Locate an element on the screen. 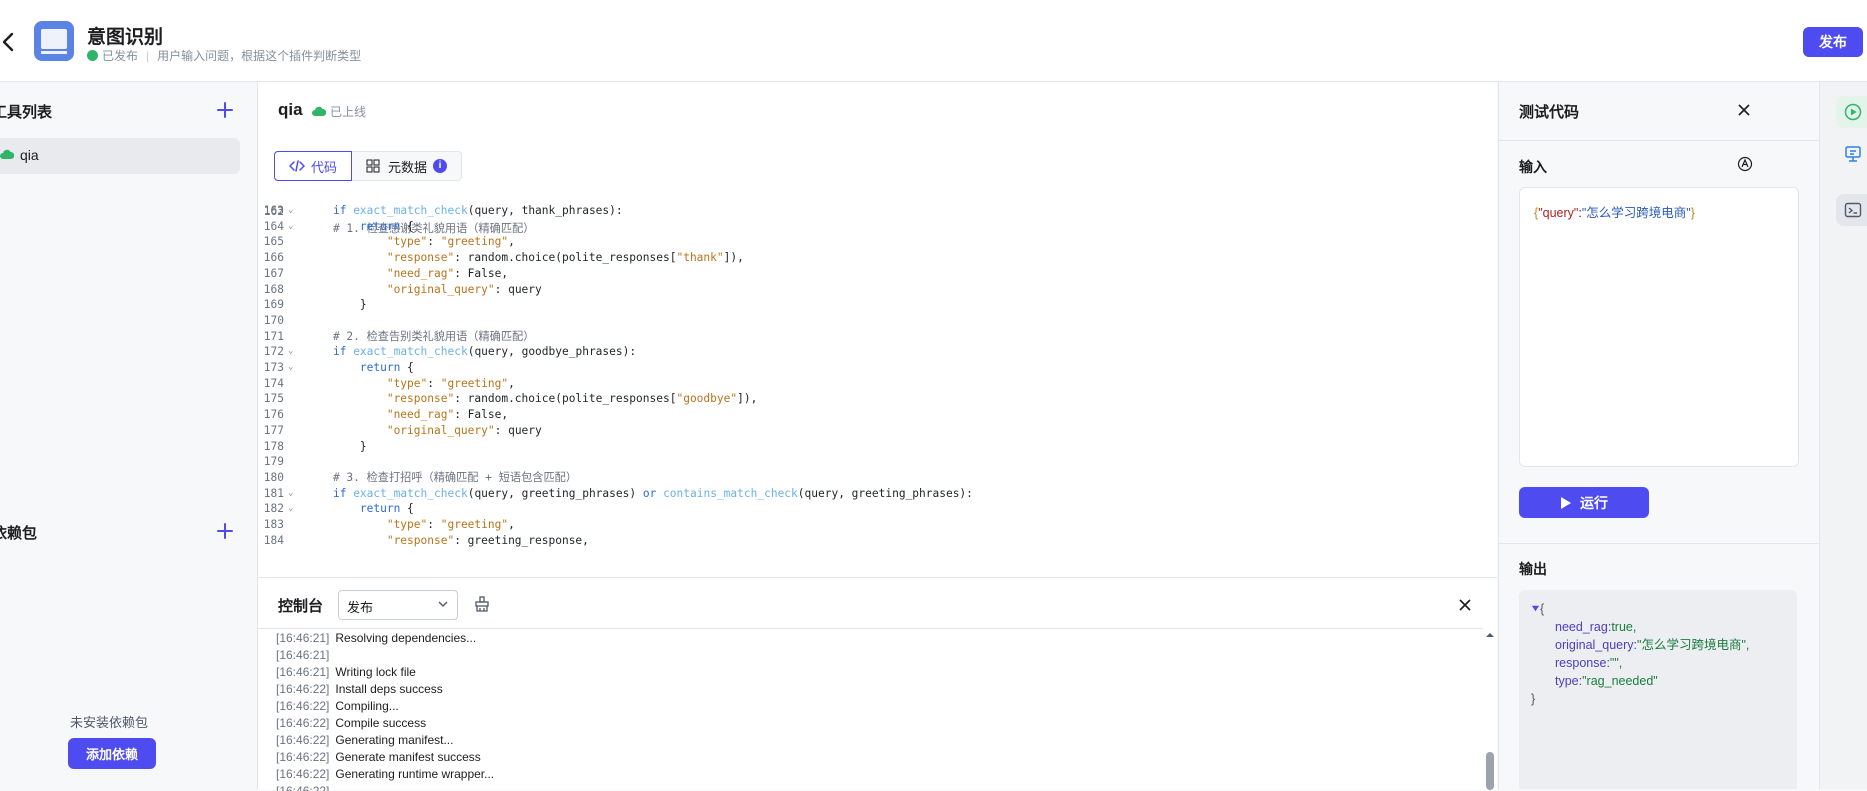 The image size is (1867, 791). code-text: "response": greeting_response, is located at coordinates (487, 540).